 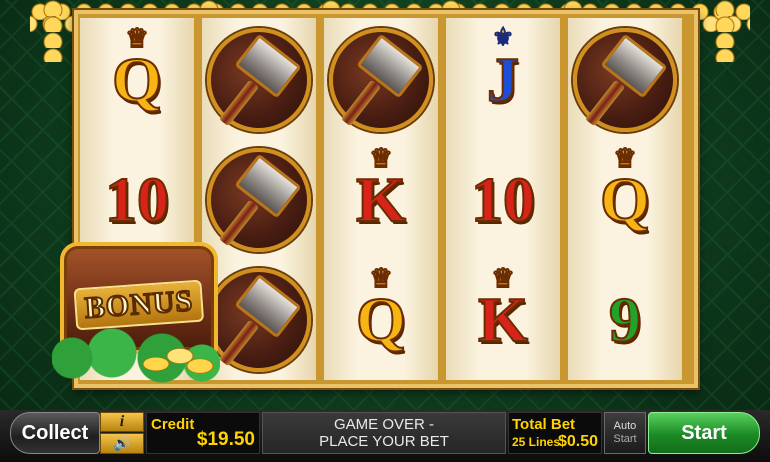 What do you see at coordinates (225, 439) in the screenshot?
I see `credit-value: $19.50` at bounding box center [225, 439].